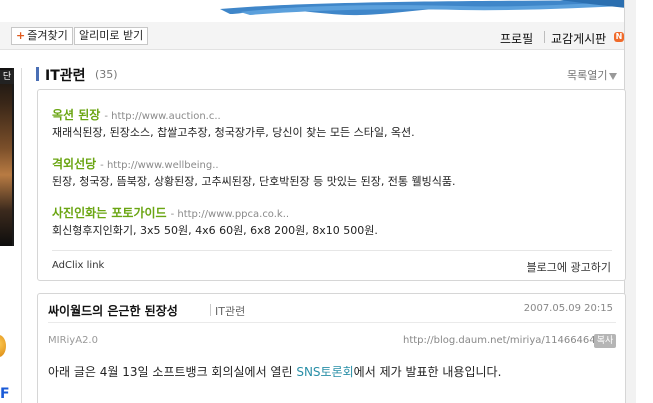 This screenshot has width=653, height=403. I want to click on ad-title: 옥션 된장, so click(76, 115).